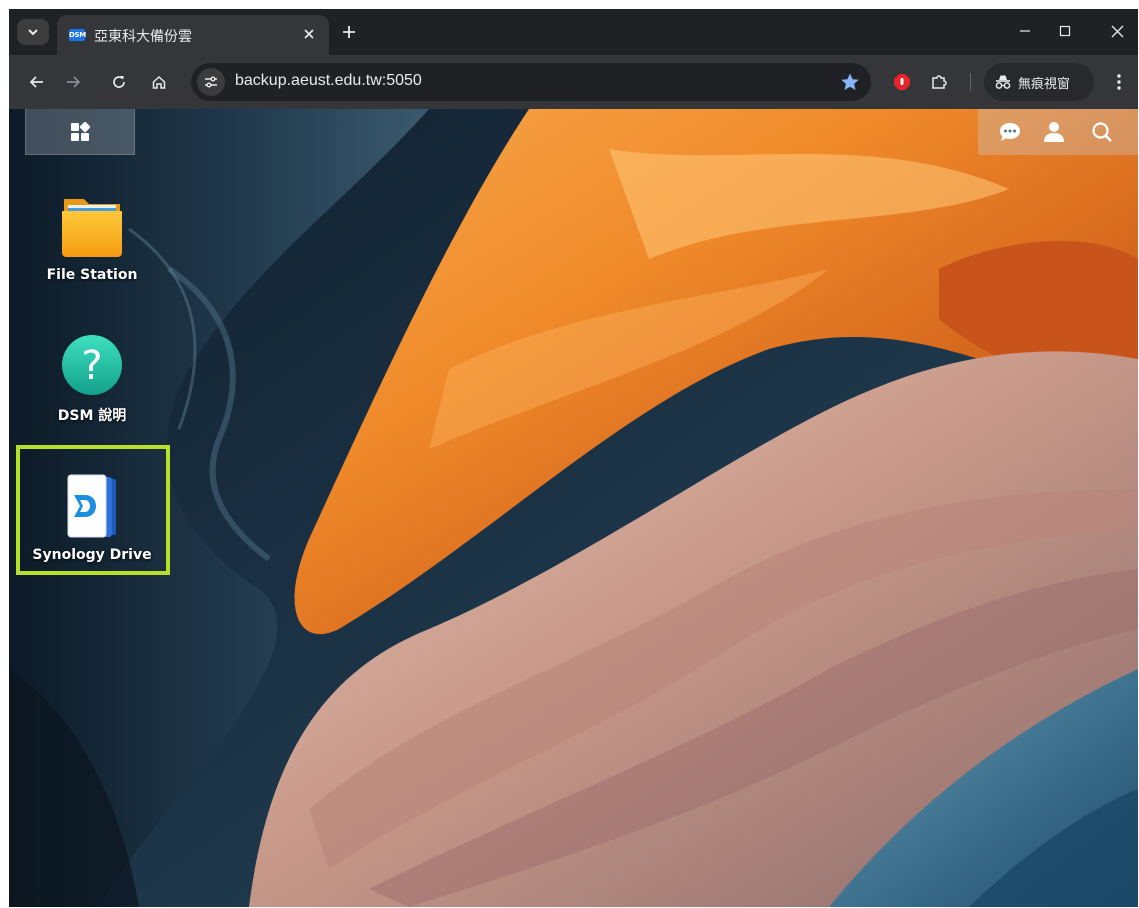  I want to click on plus-icon, so click(349, 32).